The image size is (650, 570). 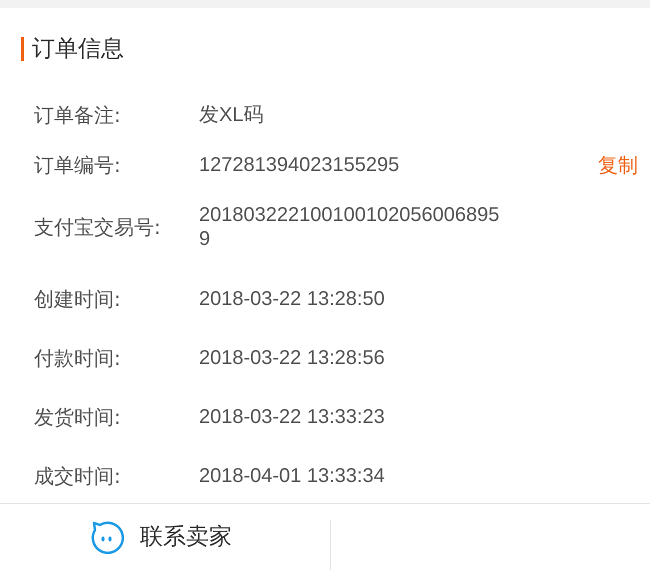 What do you see at coordinates (231, 115) in the screenshot?
I see `field-value: 发XL码` at bounding box center [231, 115].